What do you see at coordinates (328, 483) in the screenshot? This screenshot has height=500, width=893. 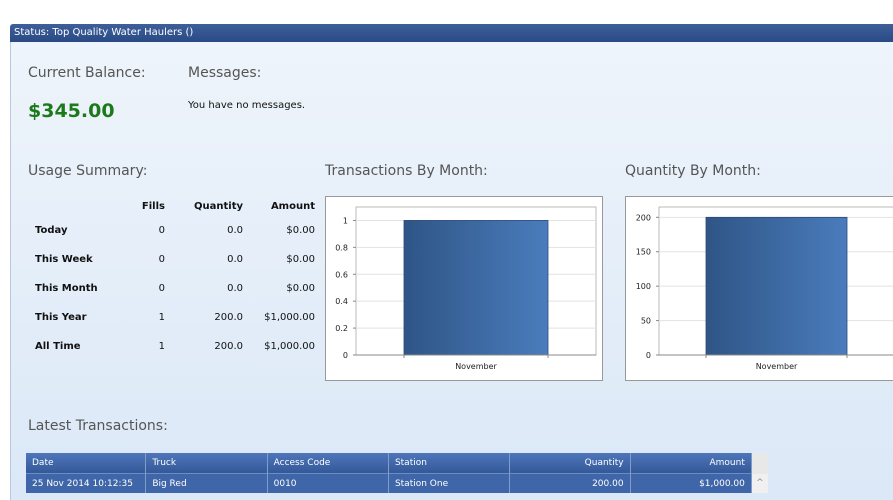 I see `cell-access-code: 0010` at bounding box center [328, 483].